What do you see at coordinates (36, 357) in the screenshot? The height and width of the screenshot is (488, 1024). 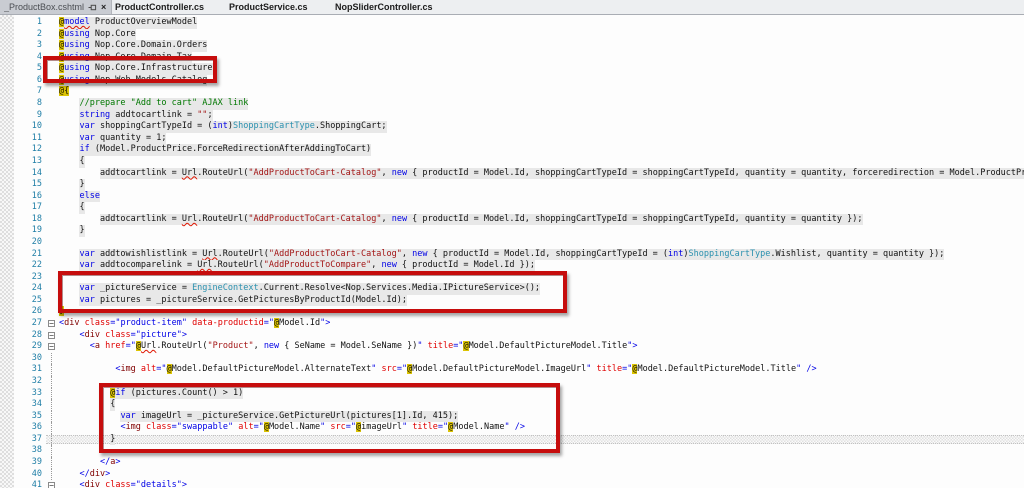 I see `line-number: 30` at bounding box center [36, 357].